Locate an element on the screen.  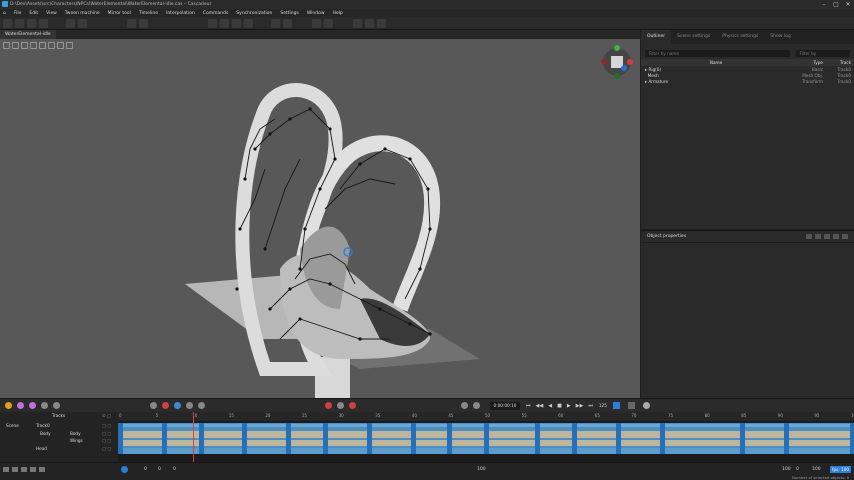
select-tool-icon is located at coordinates (7, 23).